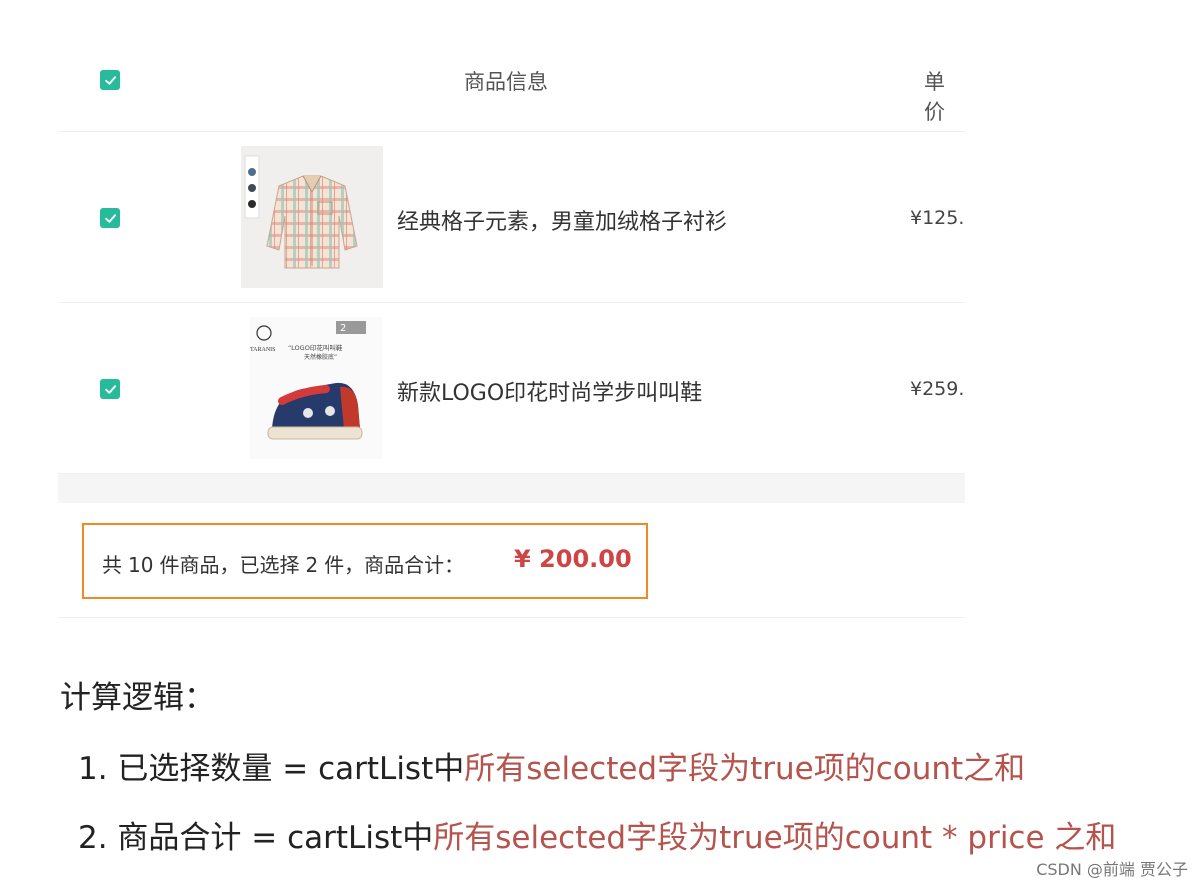 This screenshot has height=886, width=1202. Describe the element at coordinates (549, 391) in the screenshot. I see `product-name: 新款LOGO印花时尚学步叫叫鞋` at that location.